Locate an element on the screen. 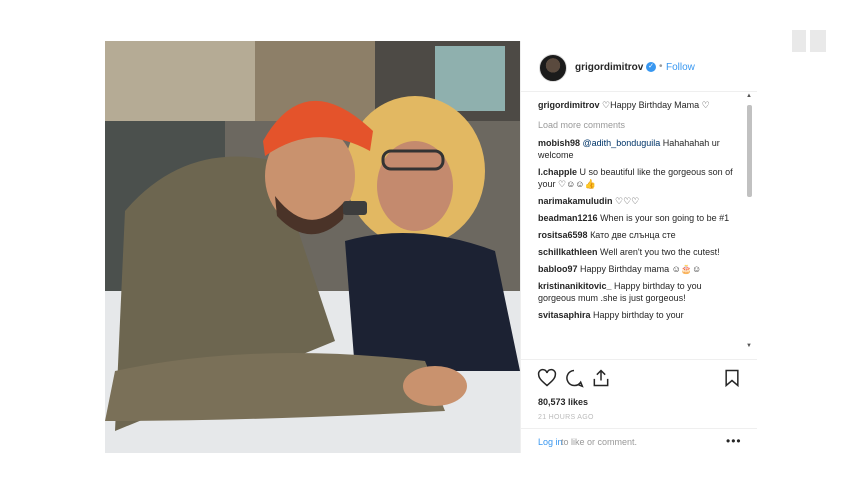 The height and width of the screenshot is (483, 860). comment-text: Като две слънца сте is located at coordinates (633, 235).